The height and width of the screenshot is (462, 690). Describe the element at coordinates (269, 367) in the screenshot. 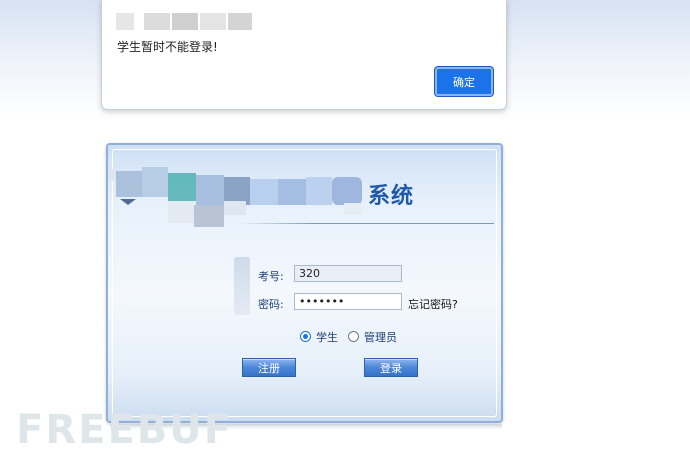

I see `register-button: 注册` at that location.